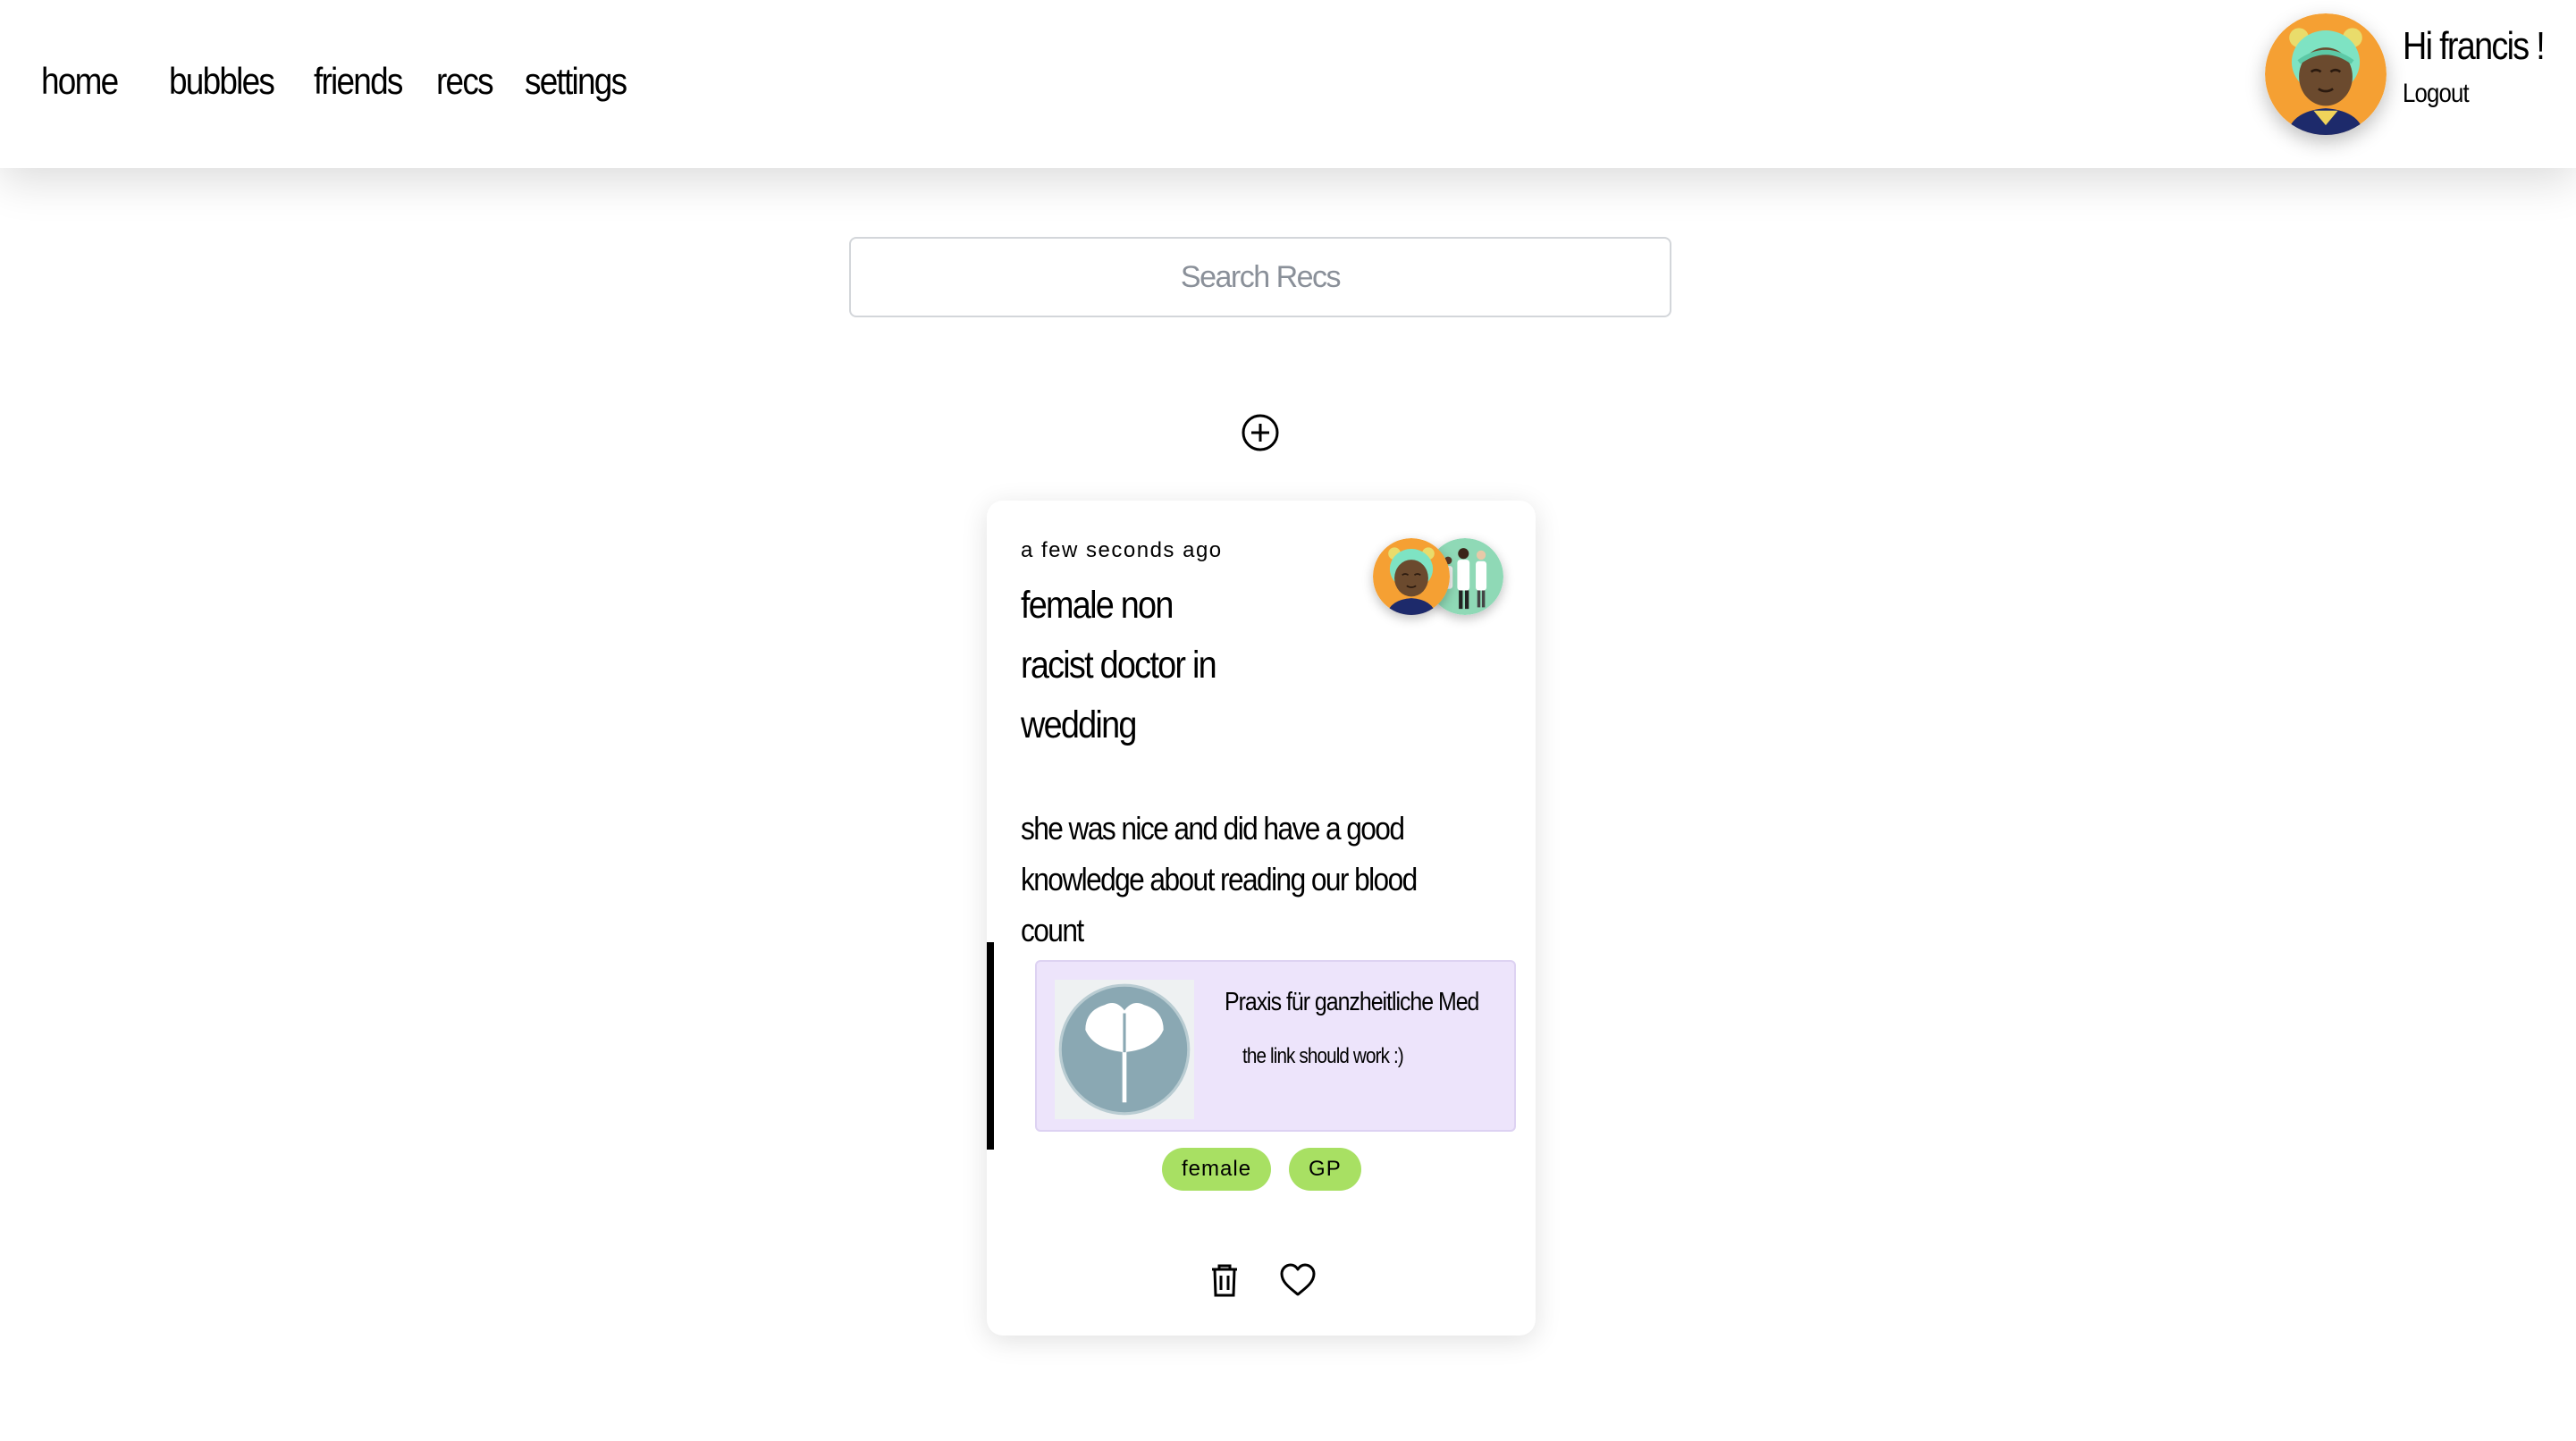  What do you see at coordinates (359, 81) in the screenshot?
I see `nav-friends-link: friends` at bounding box center [359, 81].